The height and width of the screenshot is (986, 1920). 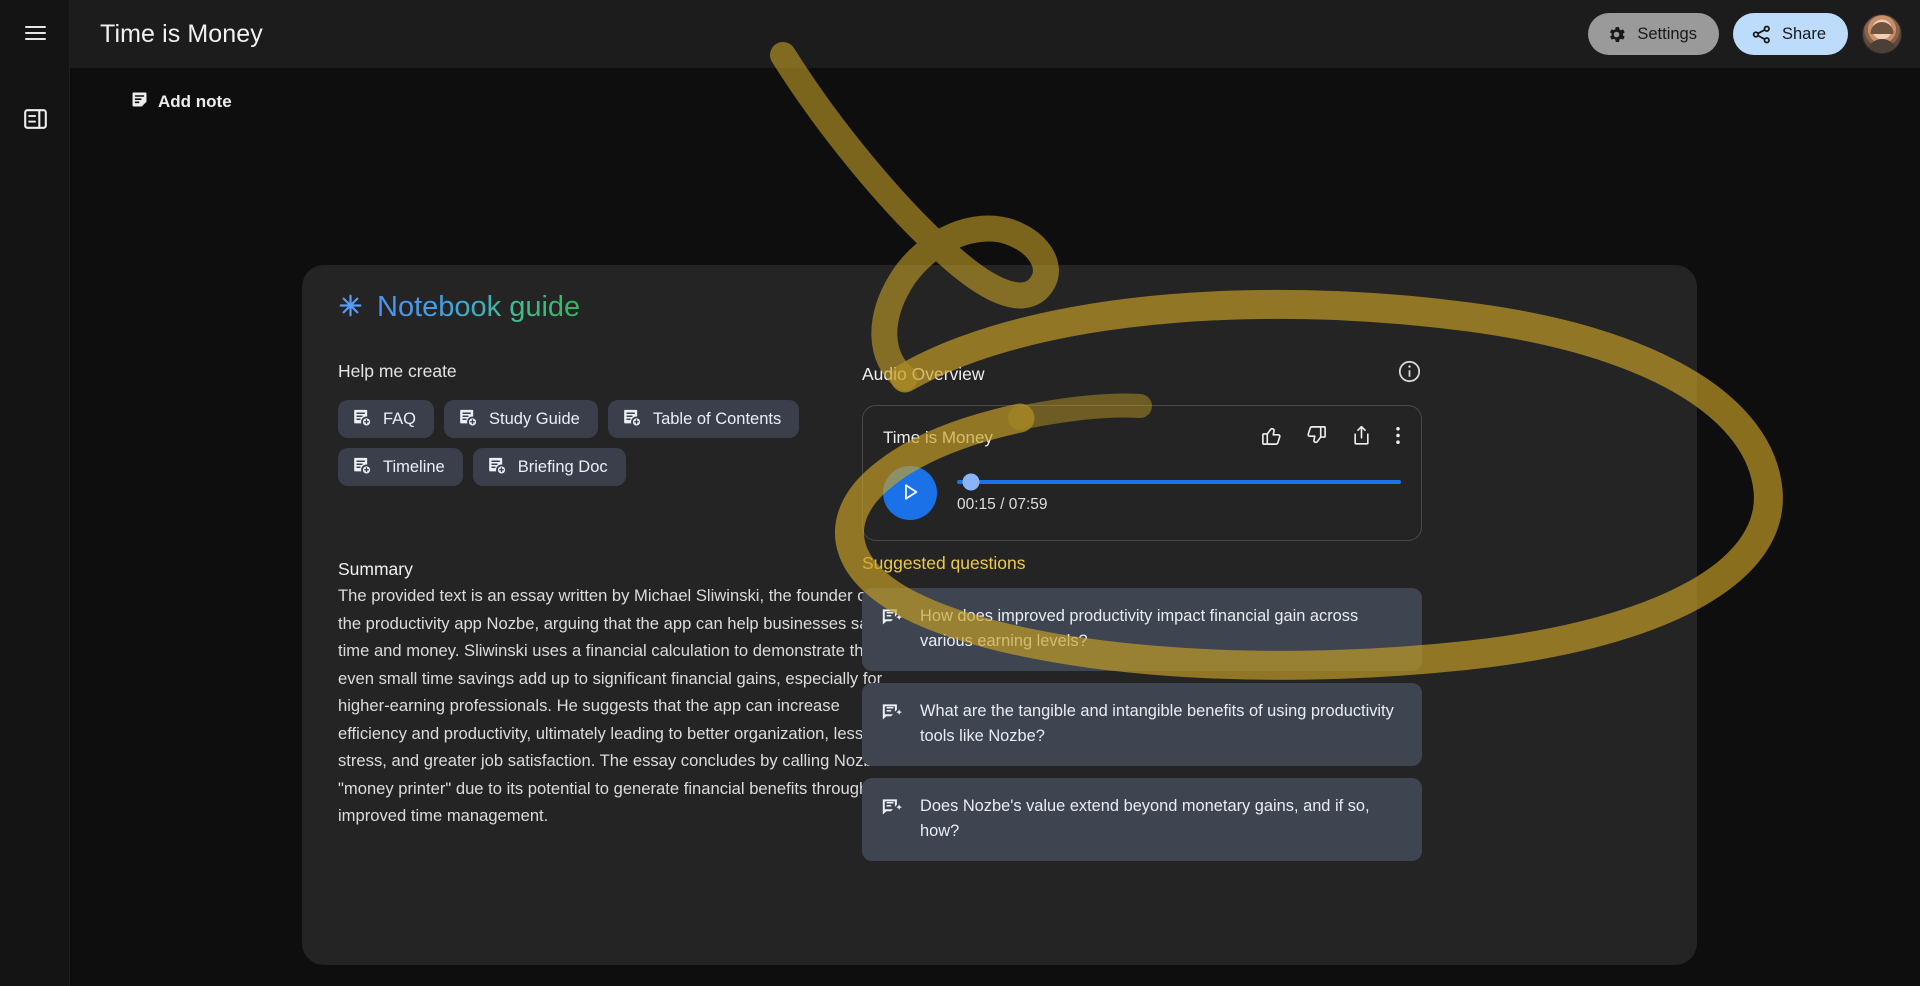 I want to click on chip-label: Table of Contents, so click(x=717, y=418).